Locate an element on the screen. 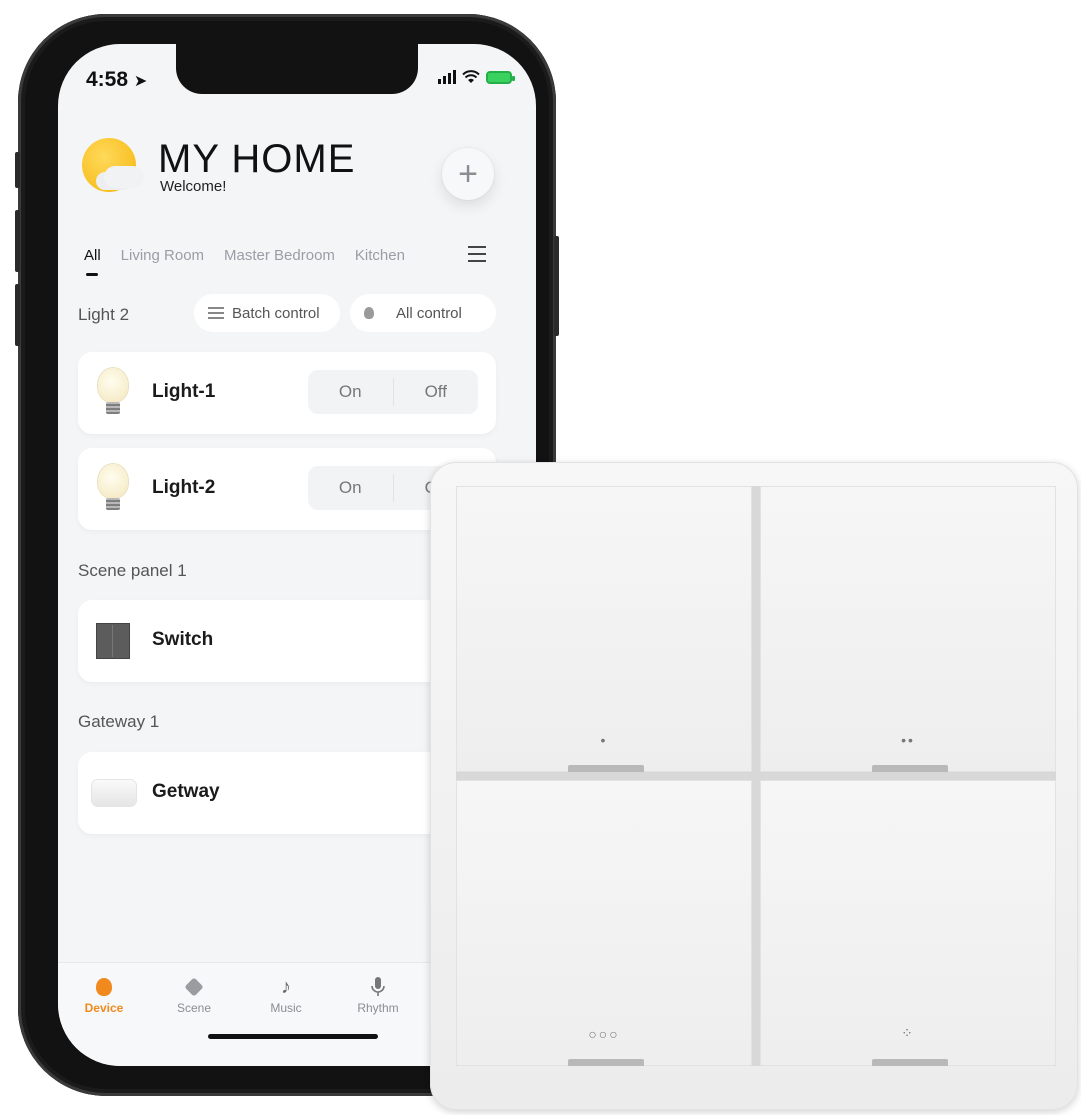  device-name: Light-1 is located at coordinates (184, 391).